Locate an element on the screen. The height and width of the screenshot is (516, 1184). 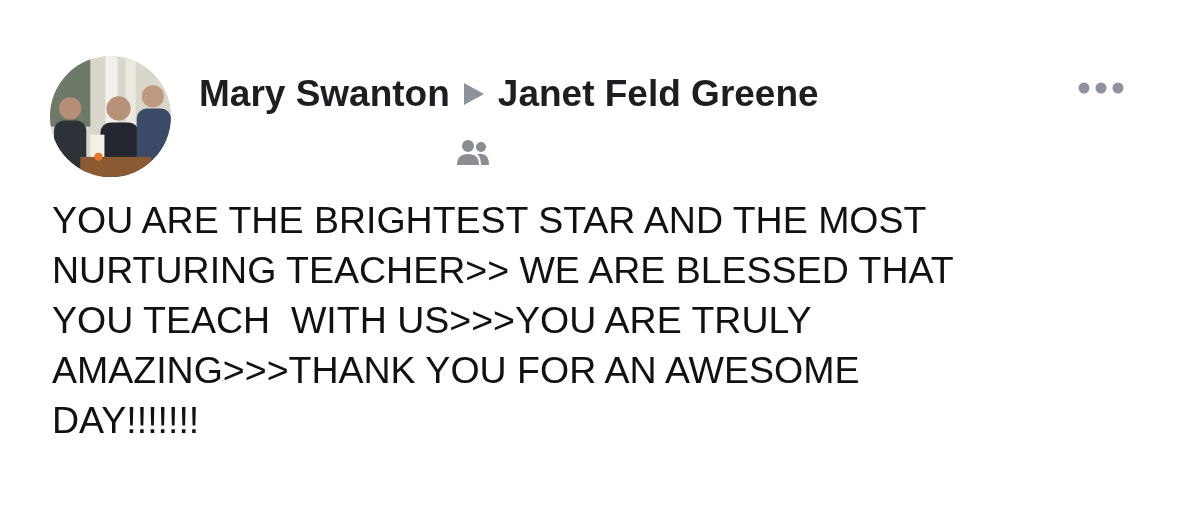
author-name: Mary Swanton is located at coordinates (324, 94).